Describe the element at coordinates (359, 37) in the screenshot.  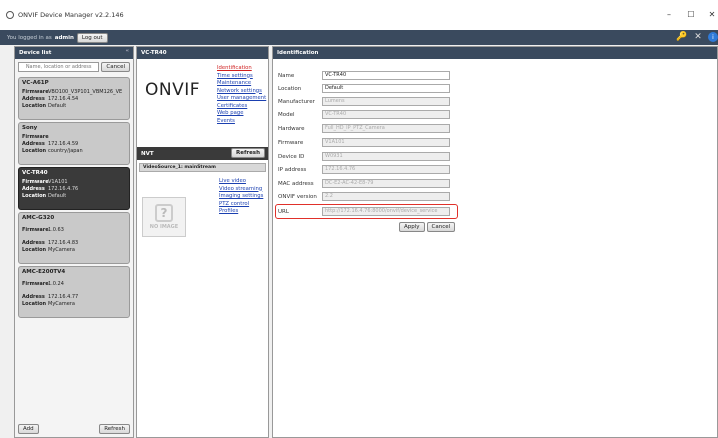
I see `session-bar: You logged in as admin Log out 🔑 ✕ i` at that location.